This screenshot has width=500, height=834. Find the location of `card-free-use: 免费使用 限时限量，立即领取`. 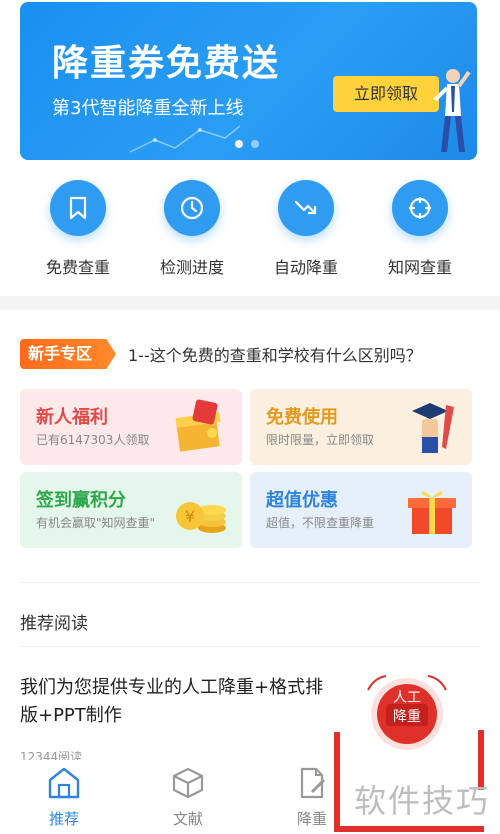

card-free-use: 免费使用 限时限量，立即领取 is located at coordinates (361, 427).